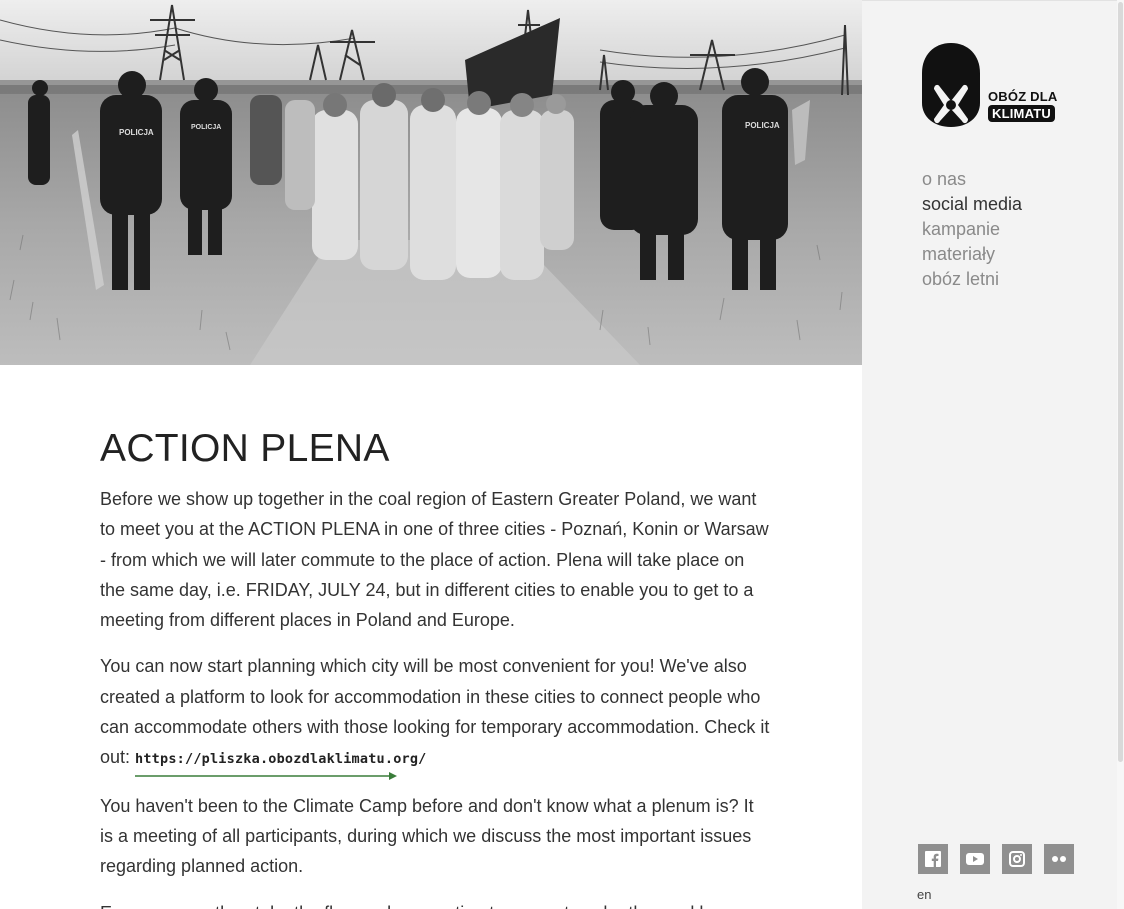  I want to click on nav-item-o-nas: o nas, so click(972, 179).